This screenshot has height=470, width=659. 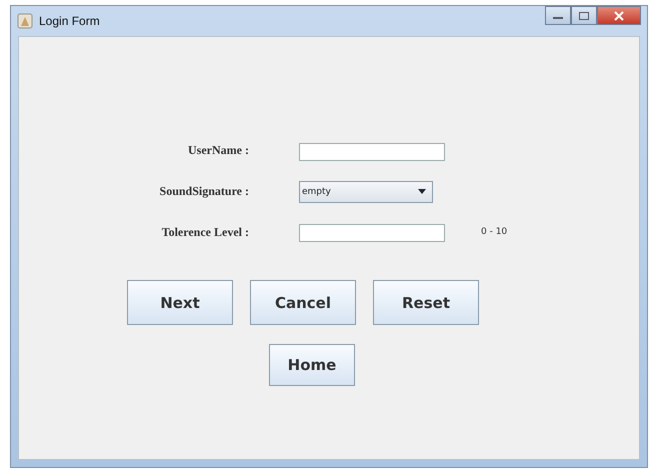 What do you see at coordinates (180, 302) in the screenshot?
I see `form-button: Next` at bounding box center [180, 302].